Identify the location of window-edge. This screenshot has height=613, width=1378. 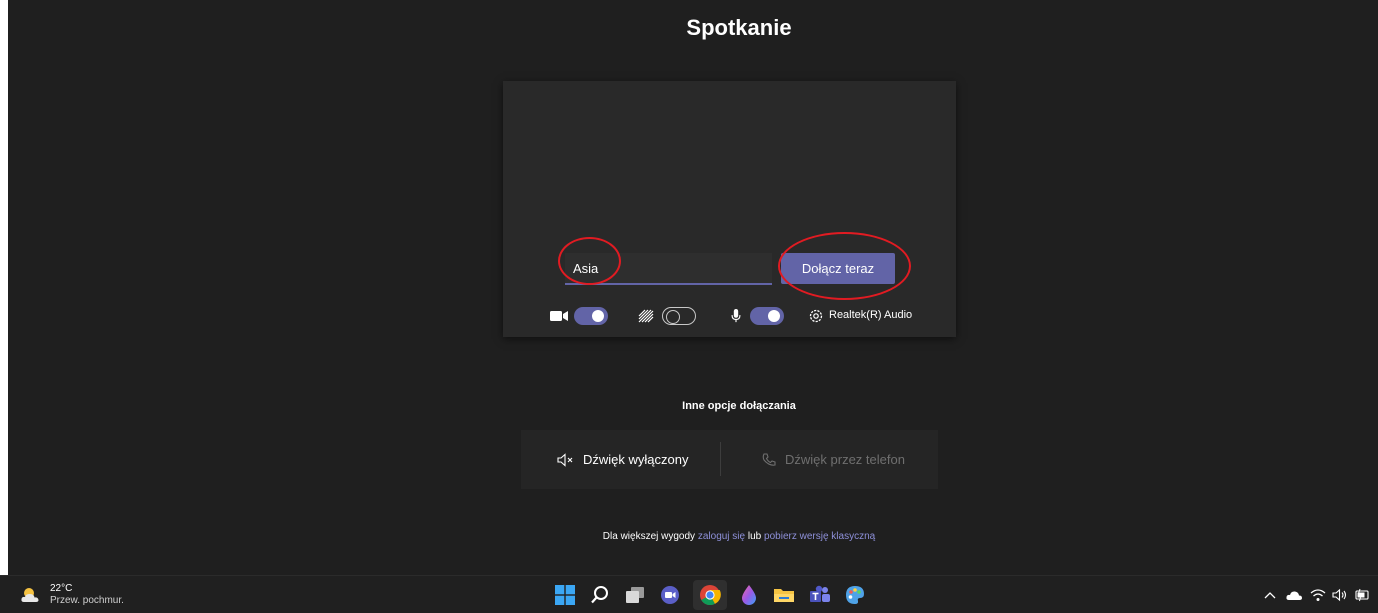
(4, 287).